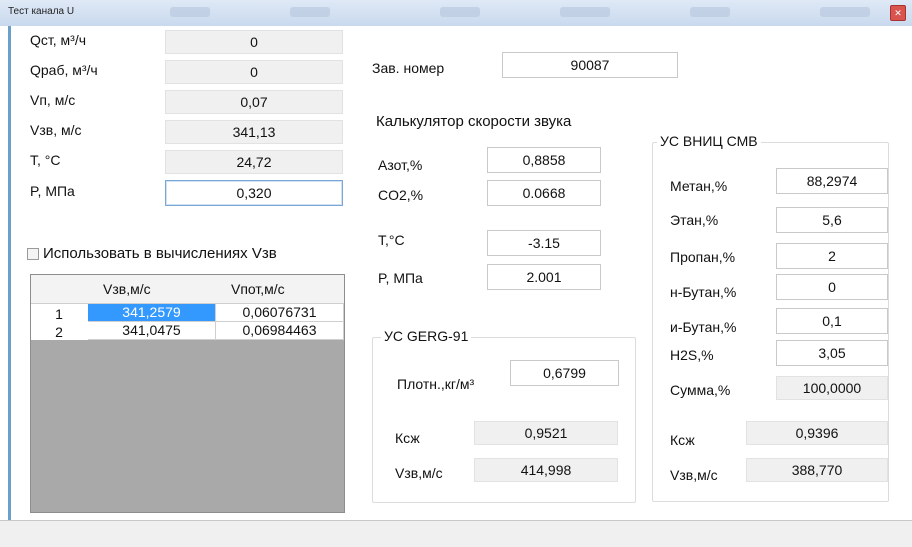  Describe the element at coordinates (254, 42) in the screenshot. I see `param-value-qst: 0` at that location.